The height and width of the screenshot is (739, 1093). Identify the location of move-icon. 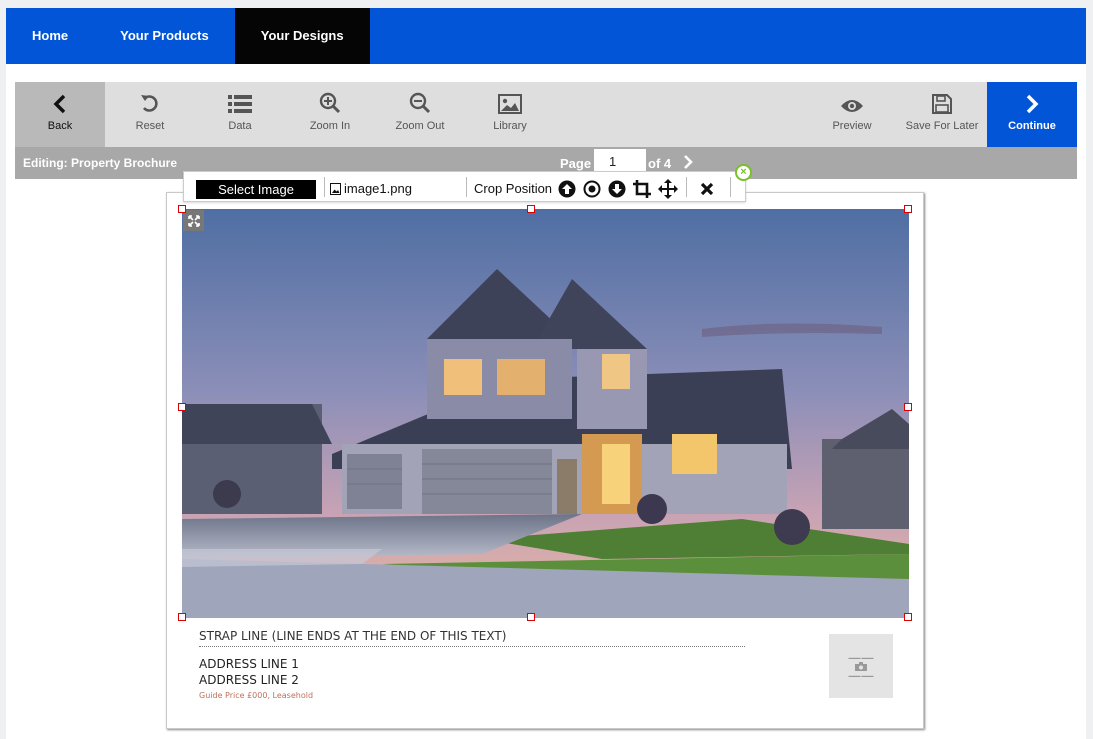
(668, 189).